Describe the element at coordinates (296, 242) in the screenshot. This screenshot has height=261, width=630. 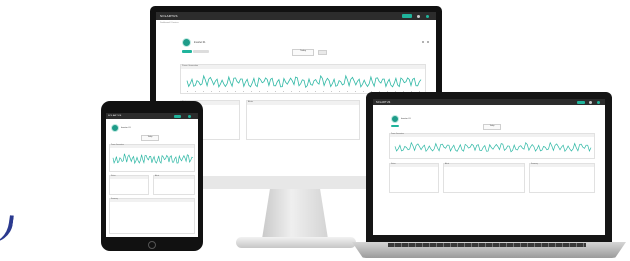
I see `monitor-stand-base` at that location.